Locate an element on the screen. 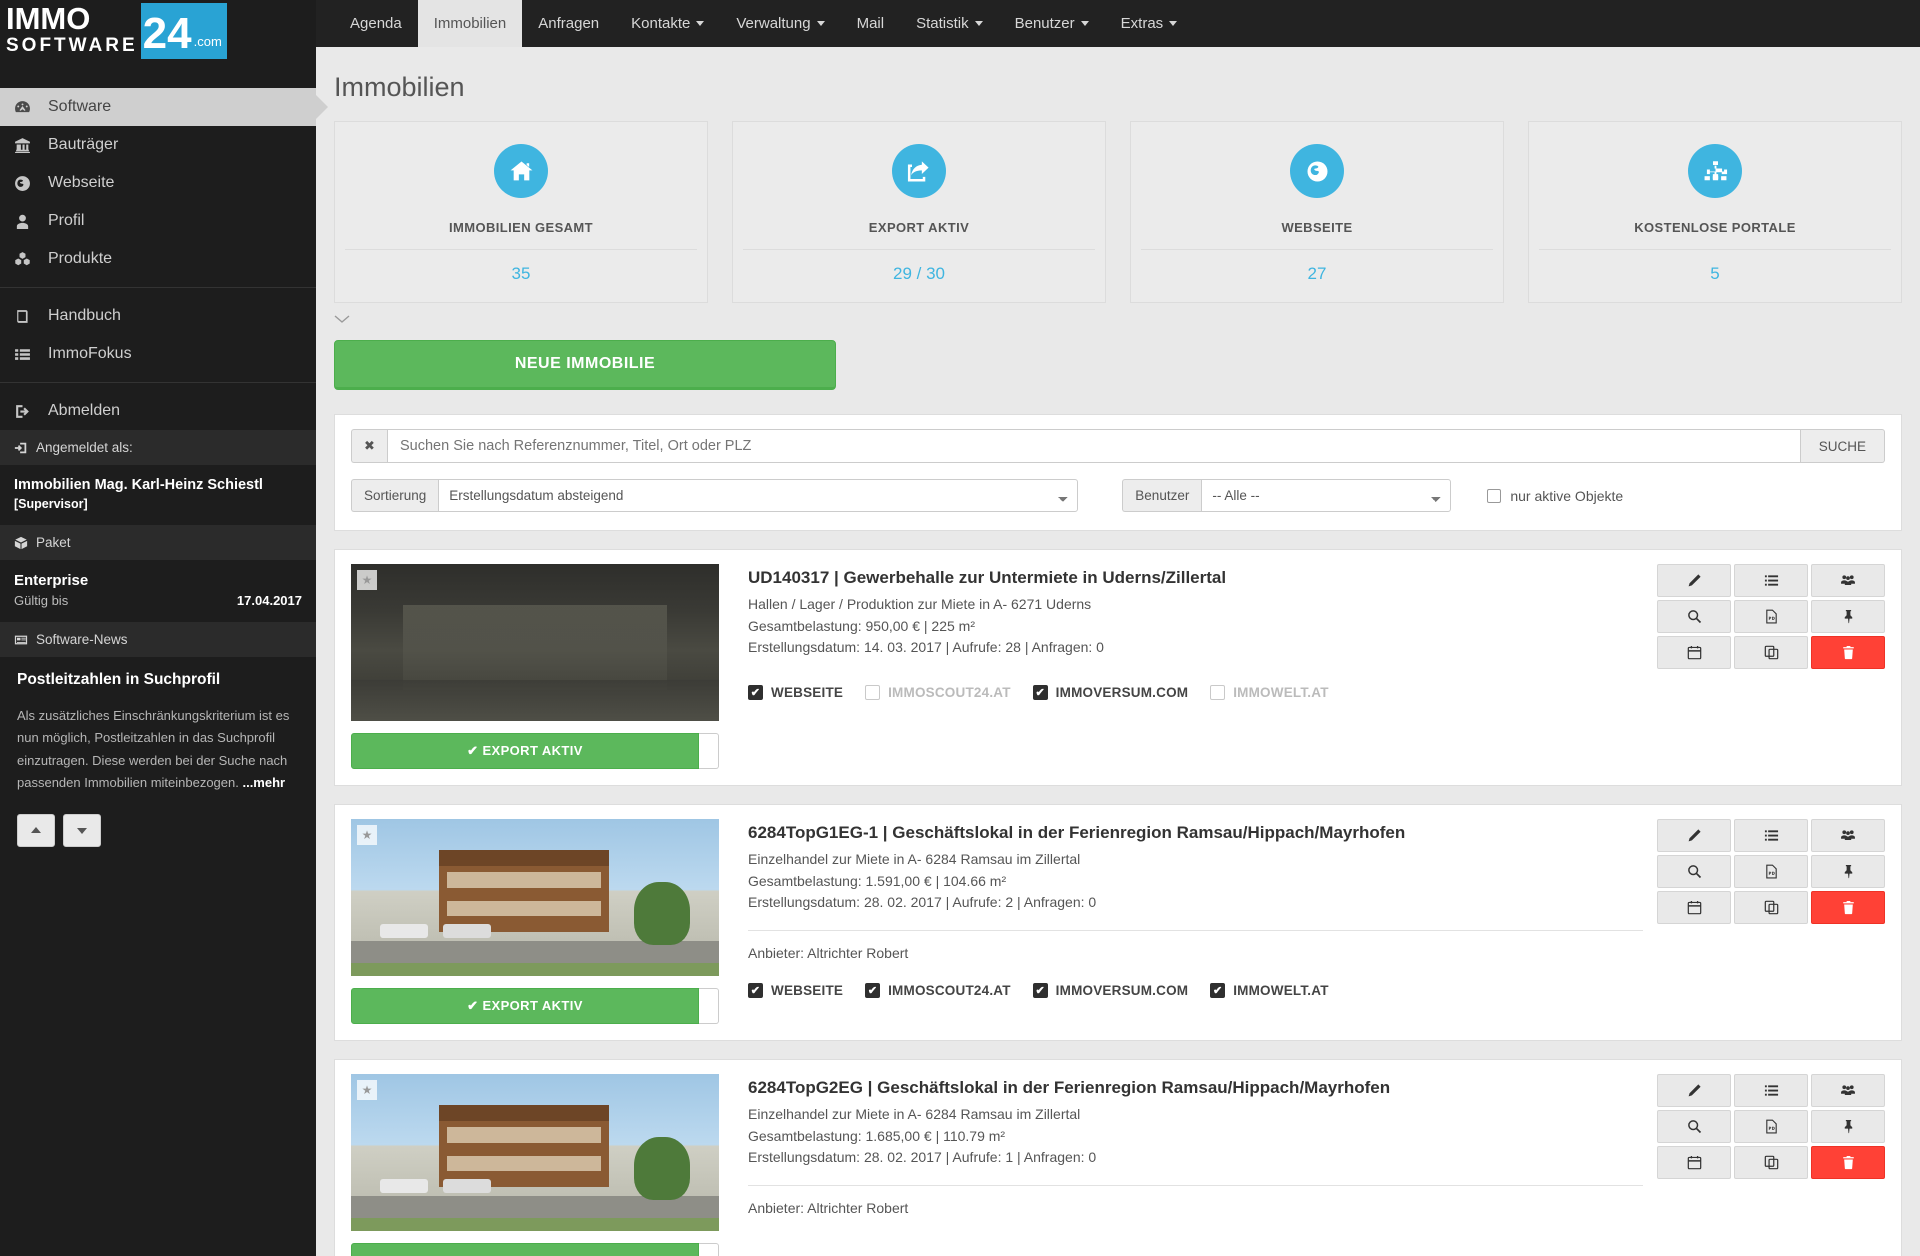  news-more-link: ...mehr is located at coordinates (263, 782).